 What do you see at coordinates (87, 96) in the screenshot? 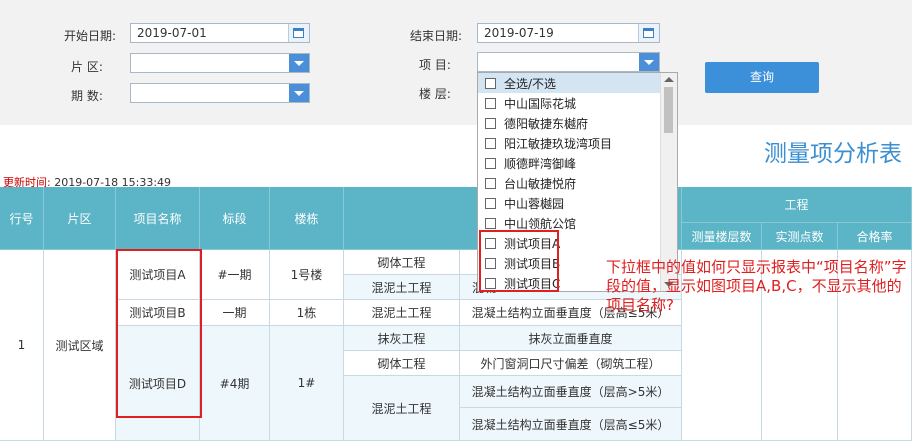
I see `period-label: 期 数:` at bounding box center [87, 96].